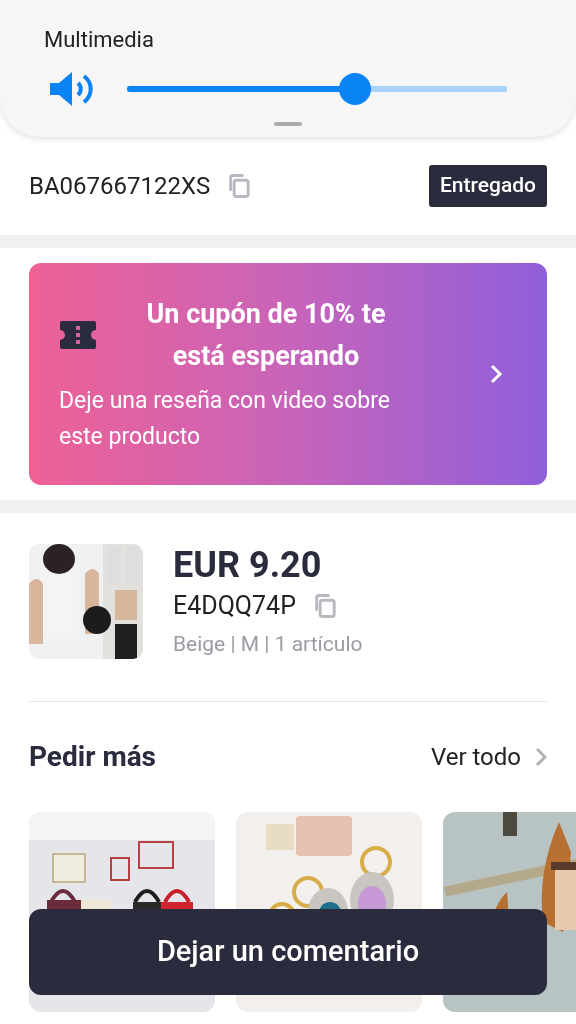 This screenshot has height=1024, width=576. What do you see at coordinates (268, 644) in the screenshot?
I see `product-details: Beige | M | 1 artículo` at bounding box center [268, 644].